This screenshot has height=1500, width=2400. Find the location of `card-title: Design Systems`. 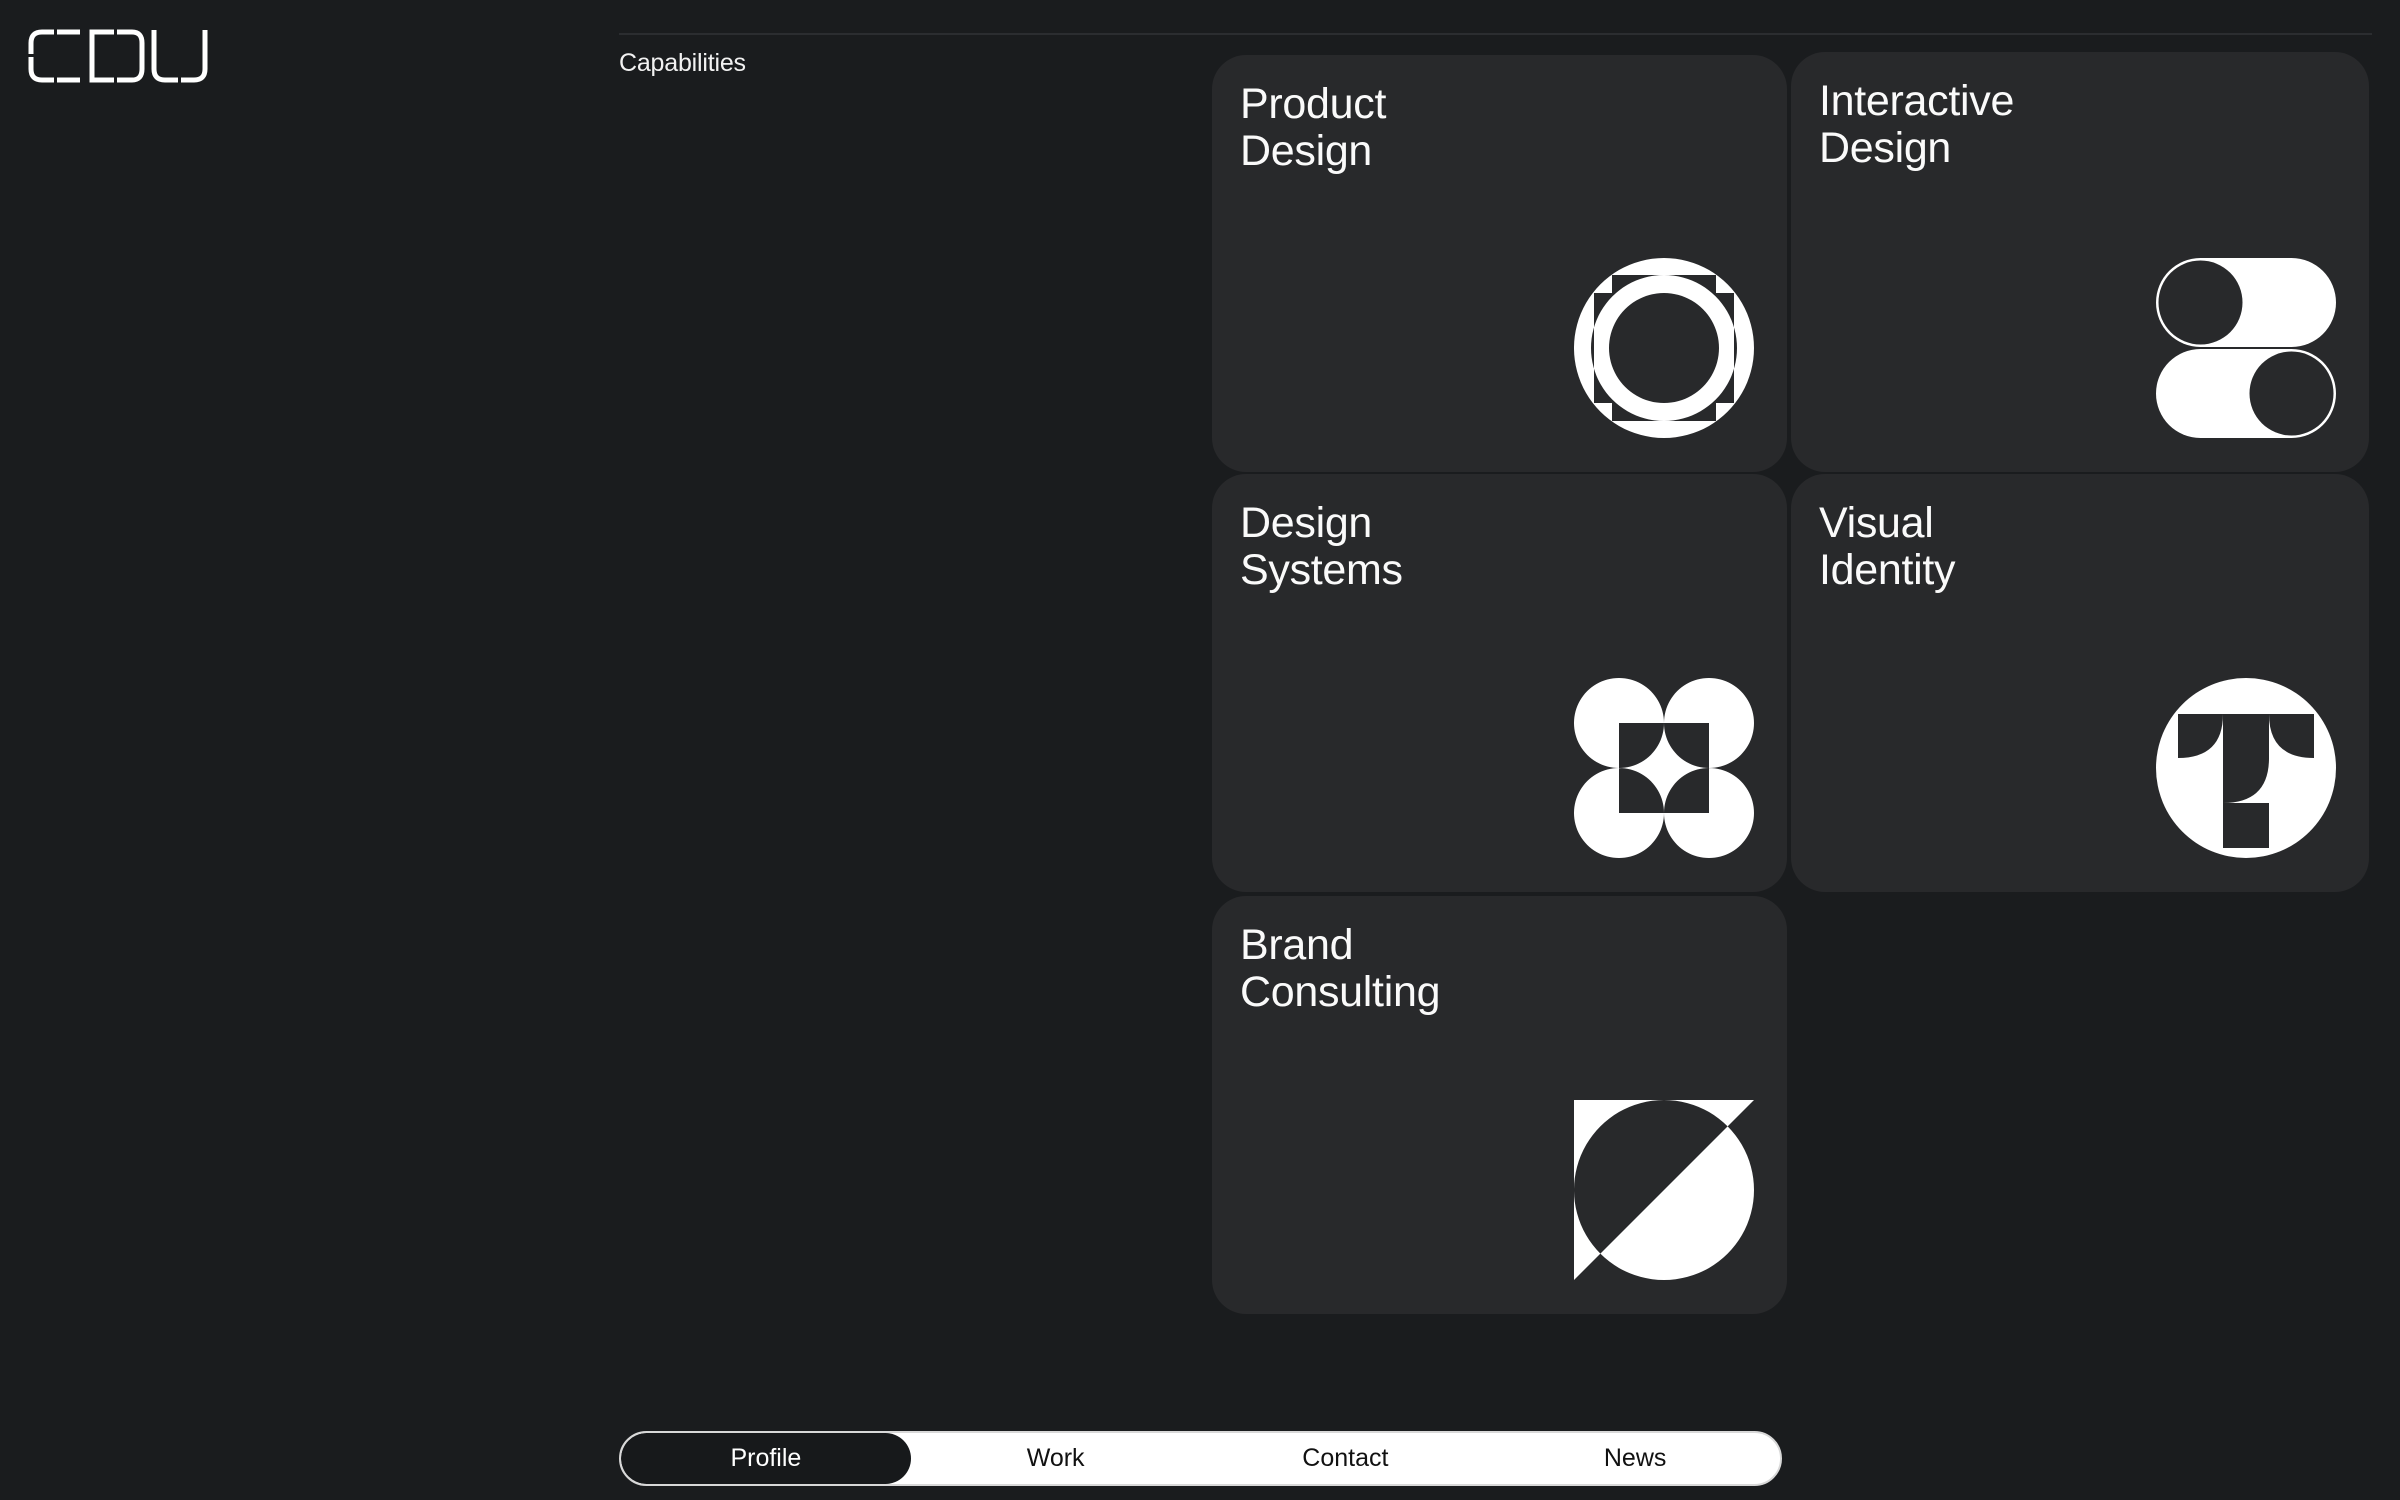

card-title: Design Systems is located at coordinates (1321, 546).